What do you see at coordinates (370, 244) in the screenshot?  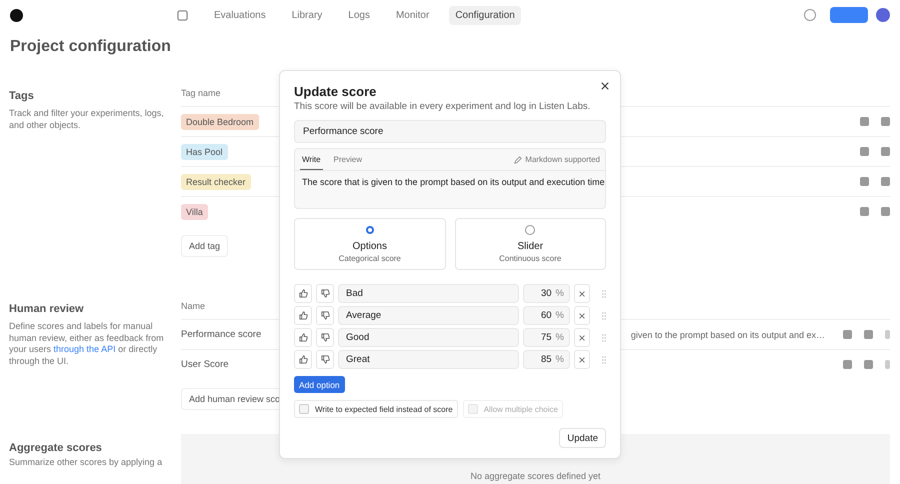 I see `score-type-card: Options Categorical score` at bounding box center [370, 244].